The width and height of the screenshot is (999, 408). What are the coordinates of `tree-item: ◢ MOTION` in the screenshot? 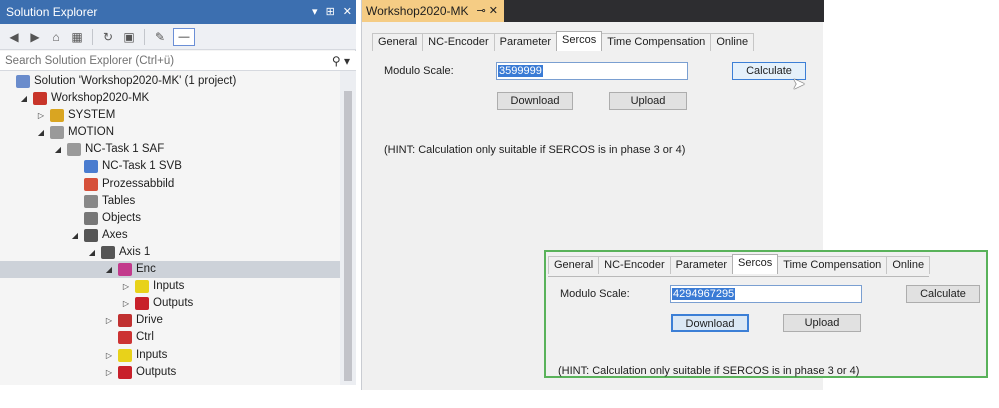 It's located at (170, 132).